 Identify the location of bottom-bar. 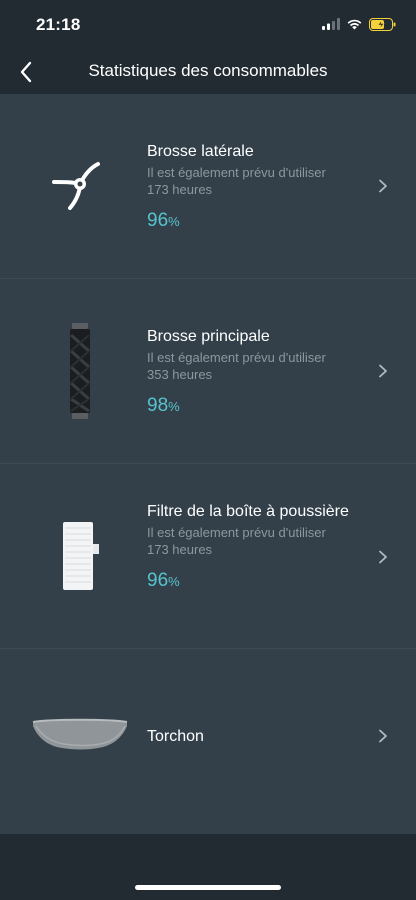
(208, 867).